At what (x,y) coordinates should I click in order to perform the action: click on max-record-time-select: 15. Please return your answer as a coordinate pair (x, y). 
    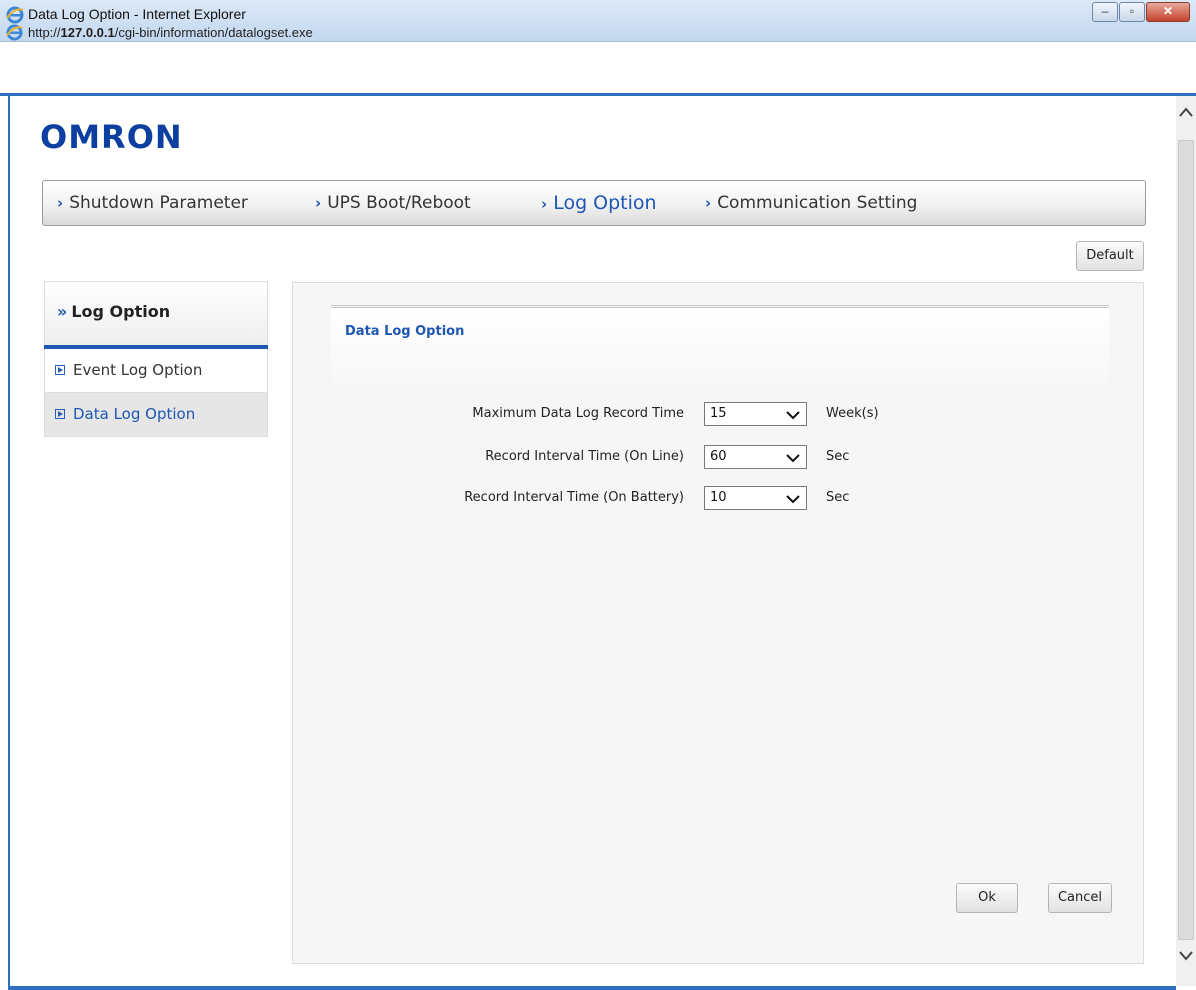
    Looking at the image, I should click on (755, 414).